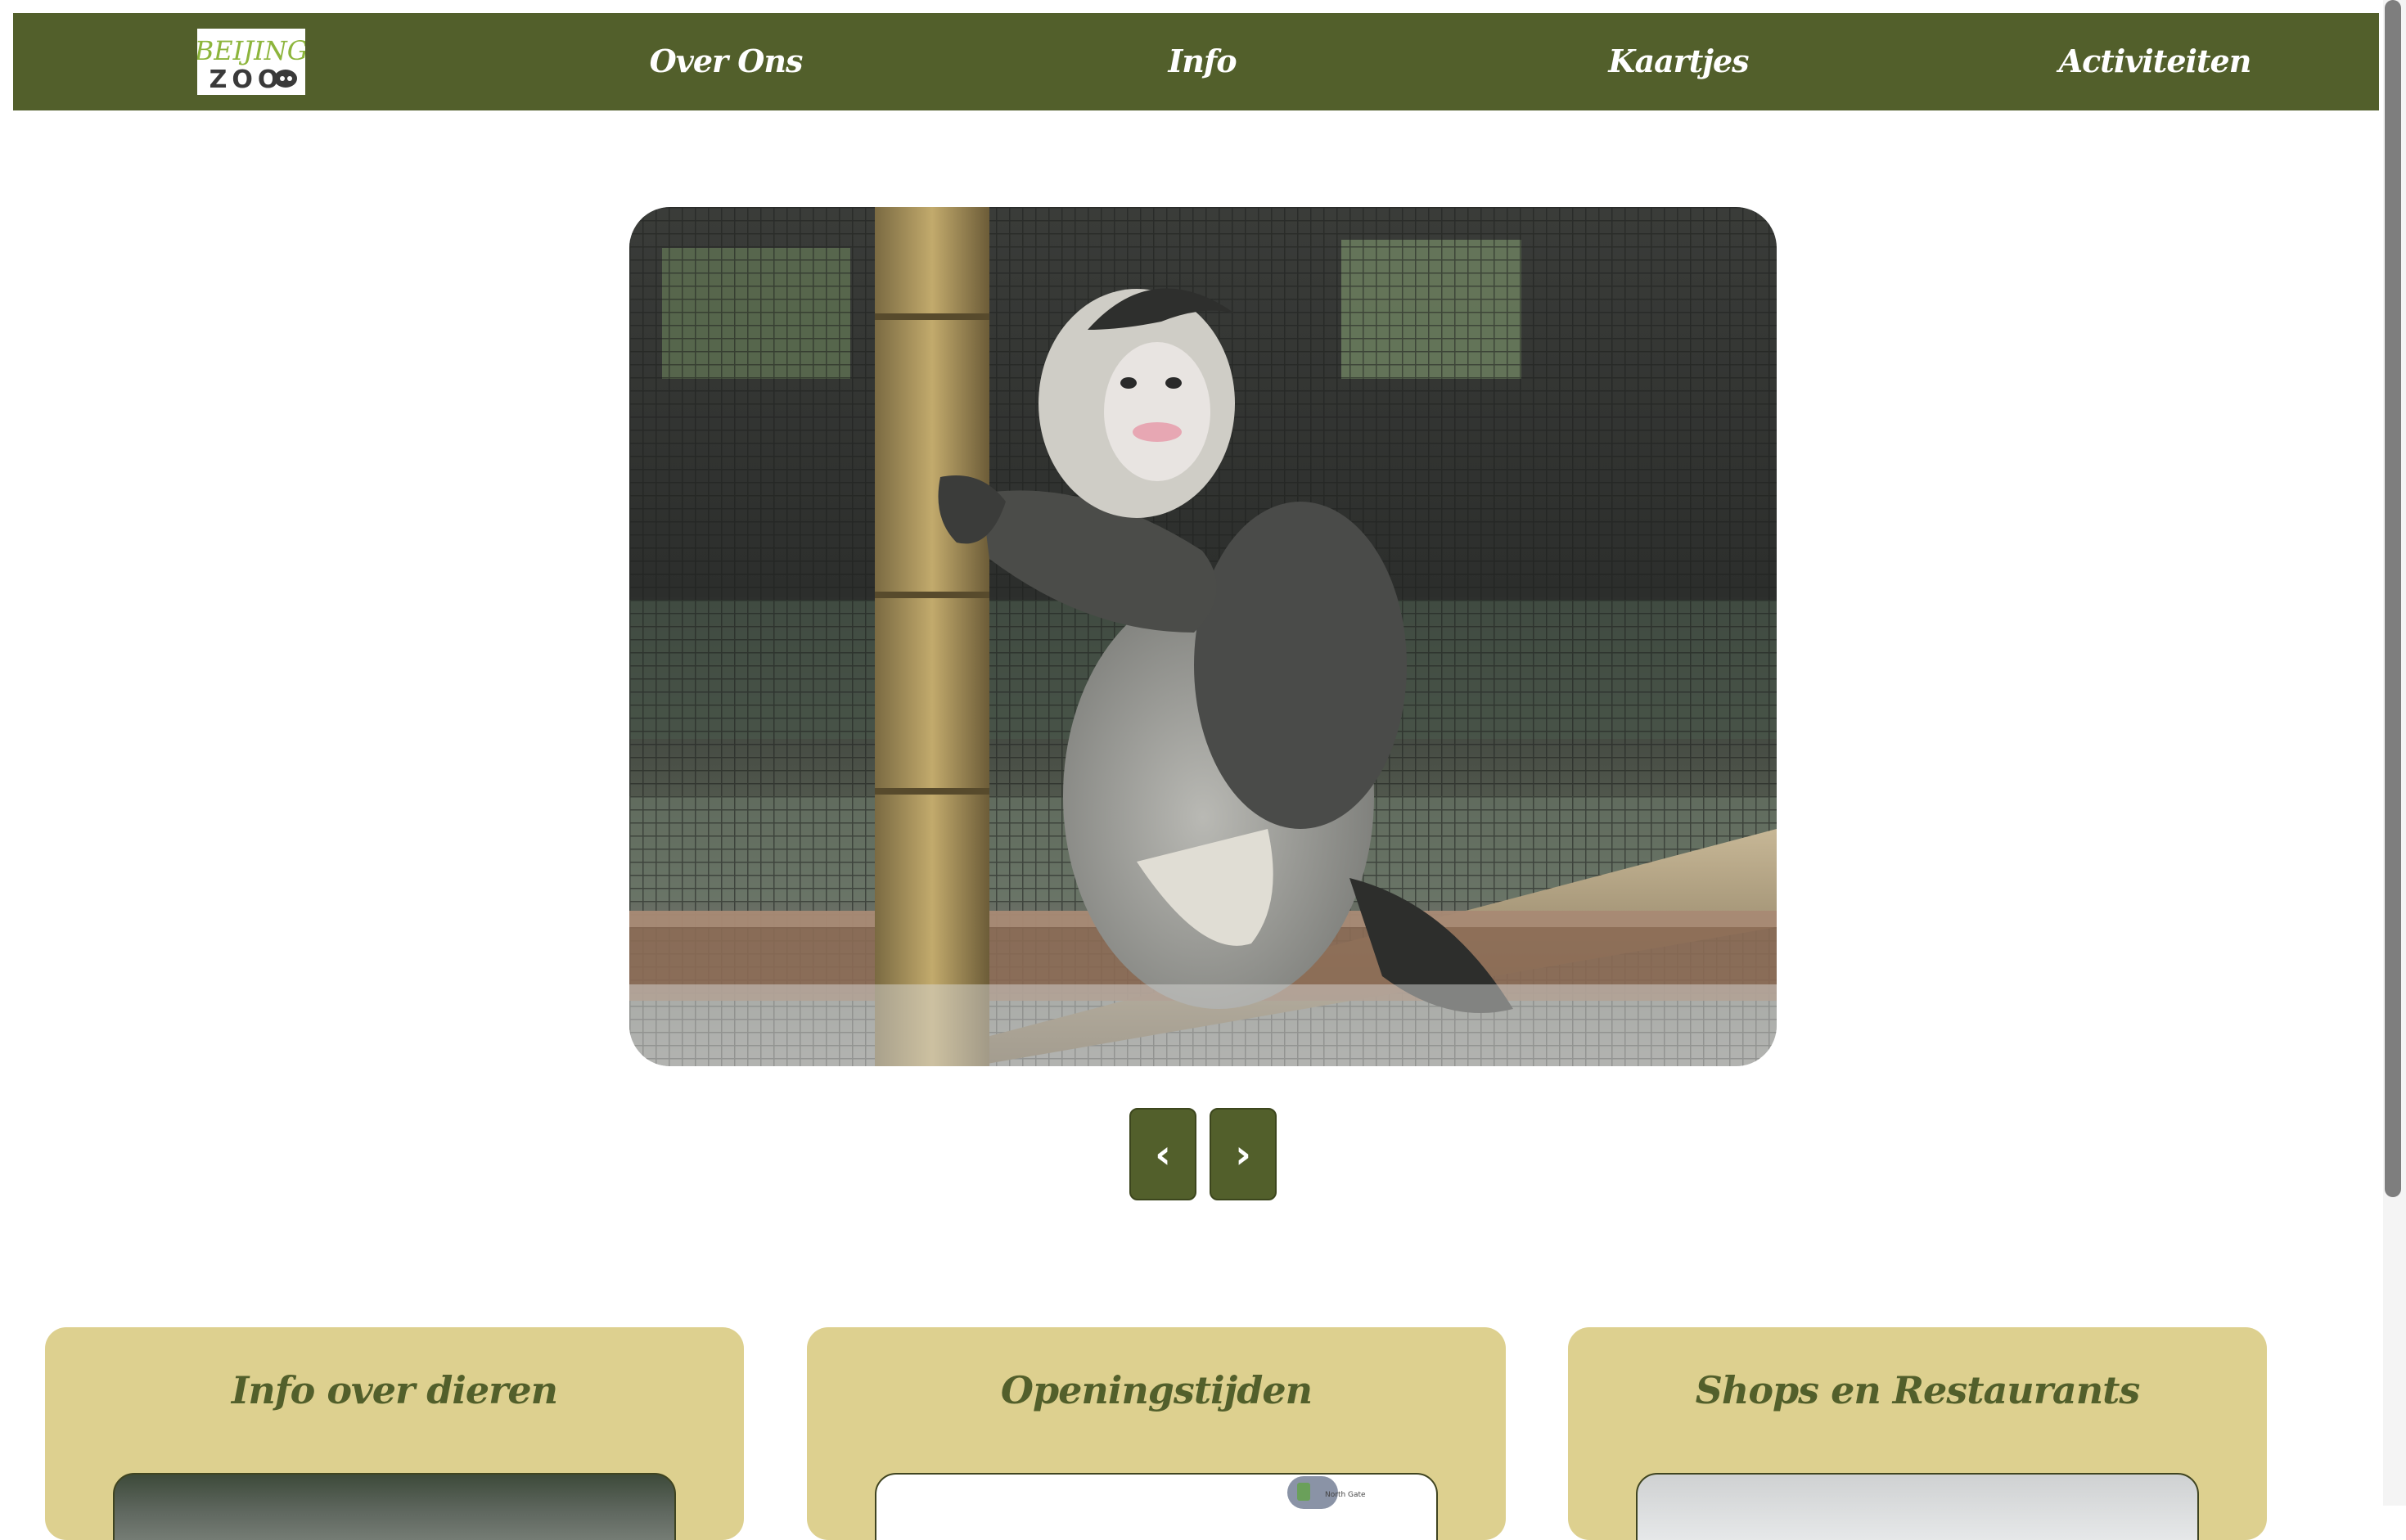 The image size is (2406, 1540). What do you see at coordinates (2393, 598) in the screenshot?
I see `scrollbar-thumb` at bounding box center [2393, 598].